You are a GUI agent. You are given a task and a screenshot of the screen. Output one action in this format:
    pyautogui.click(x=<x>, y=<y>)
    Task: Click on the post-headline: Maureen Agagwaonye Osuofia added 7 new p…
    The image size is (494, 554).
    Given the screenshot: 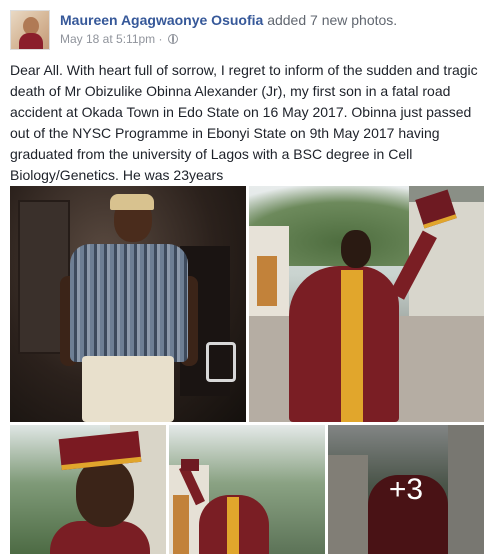 What is the action you would take?
    pyautogui.click(x=228, y=20)
    